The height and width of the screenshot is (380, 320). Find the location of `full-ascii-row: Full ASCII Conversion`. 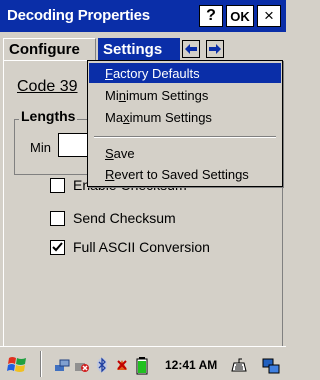

full-ascii-row: Full ASCII Conversion is located at coordinates (130, 247).